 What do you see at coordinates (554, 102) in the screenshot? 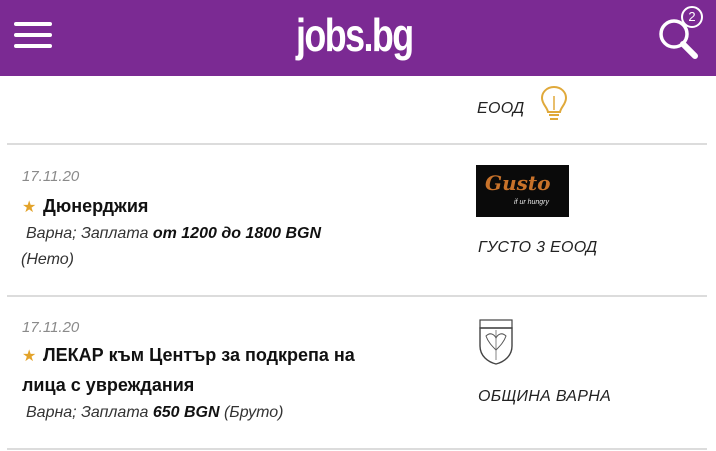
I see `lightbulb-icon` at bounding box center [554, 102].